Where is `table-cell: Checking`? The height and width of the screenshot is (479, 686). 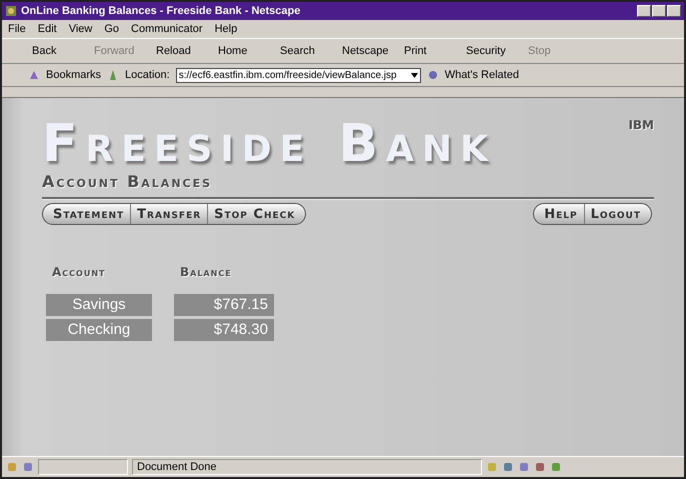 table-cell: Checking is located at coordinates (99, 330).